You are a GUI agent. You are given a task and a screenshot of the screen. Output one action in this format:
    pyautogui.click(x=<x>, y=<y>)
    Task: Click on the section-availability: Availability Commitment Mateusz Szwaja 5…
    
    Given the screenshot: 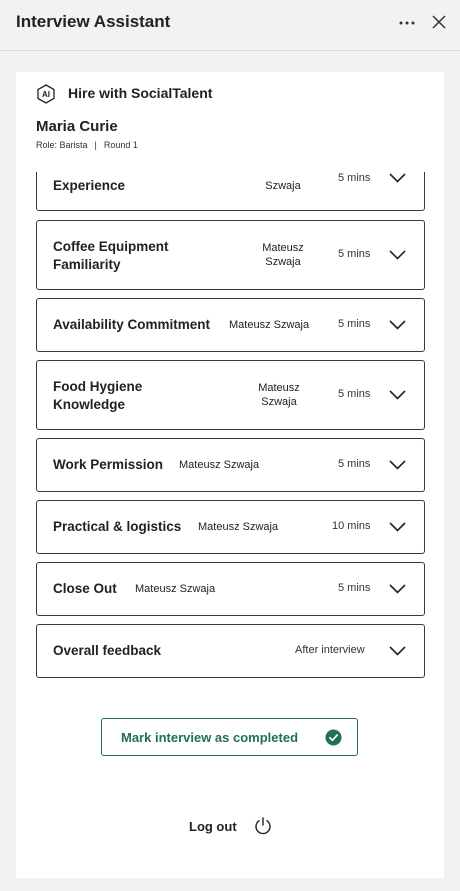 What is the action you would take?
    pyautogui.click(x=230, y=325)
    